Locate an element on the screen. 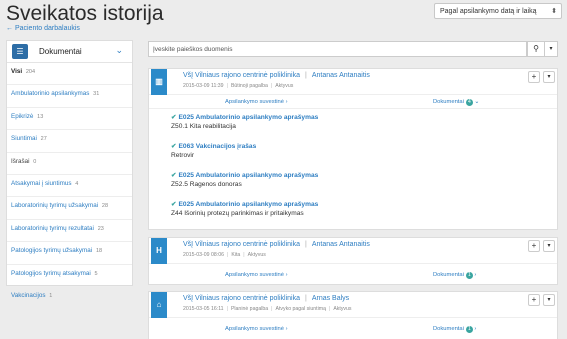  sidebar-item-epicrisis: Epikrizė 13 is located at coordinates (69, 119).